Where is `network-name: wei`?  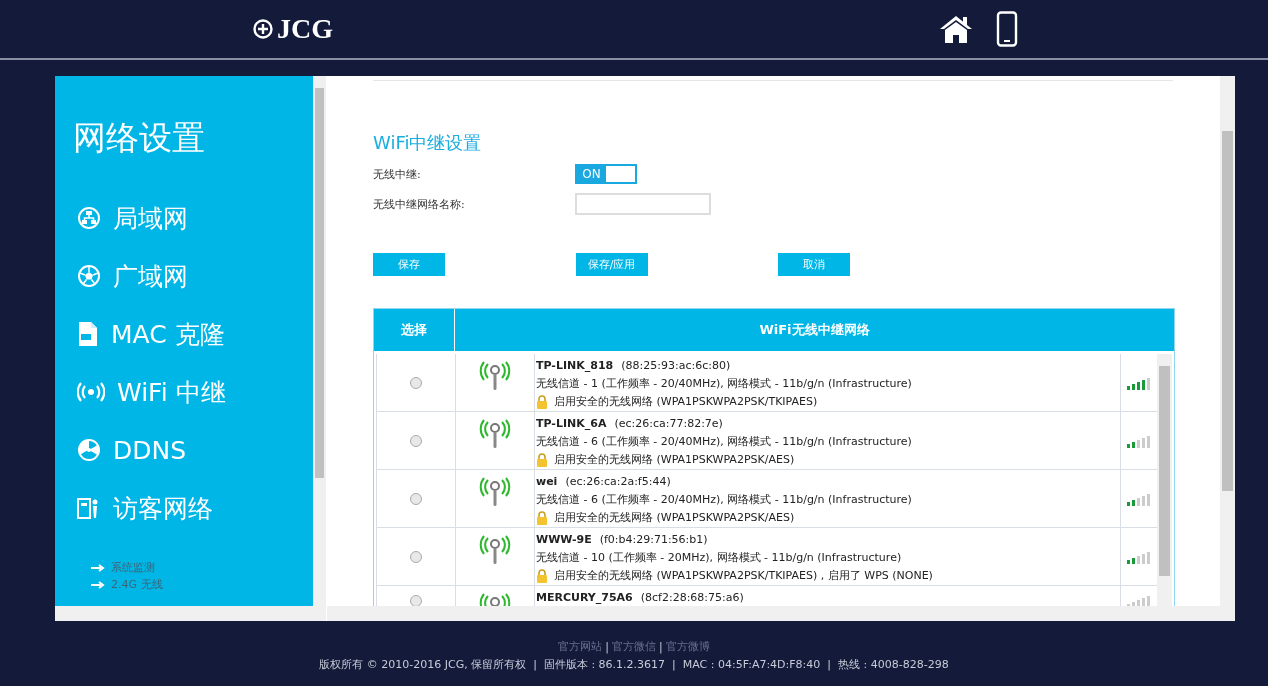 network-name: wei is located at coordinates (547, 481).